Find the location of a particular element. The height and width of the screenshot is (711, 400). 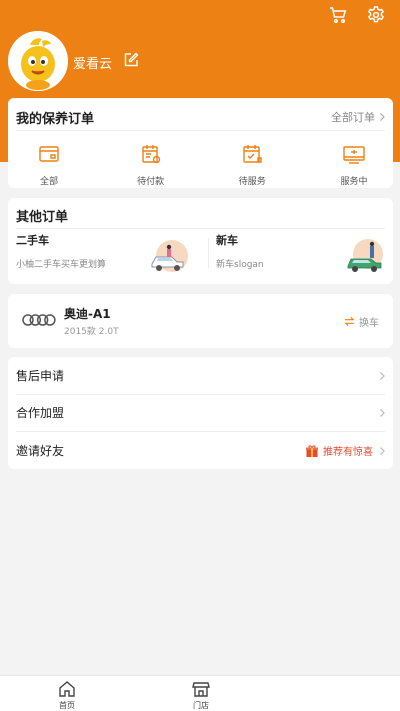

car-name: 奥迪-A1 is located at coordinates (87, 314).